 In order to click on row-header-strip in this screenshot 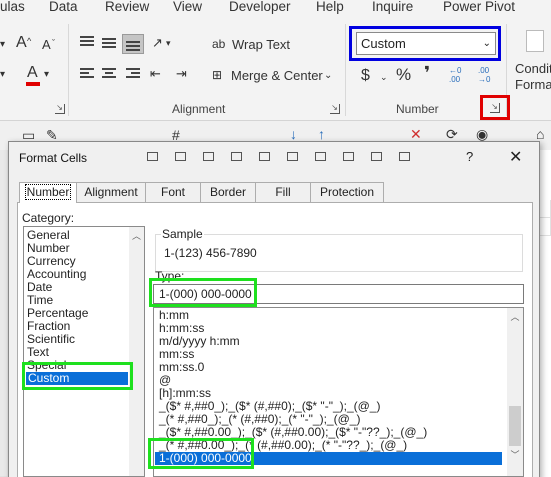, I will do `click(4, 313)`.